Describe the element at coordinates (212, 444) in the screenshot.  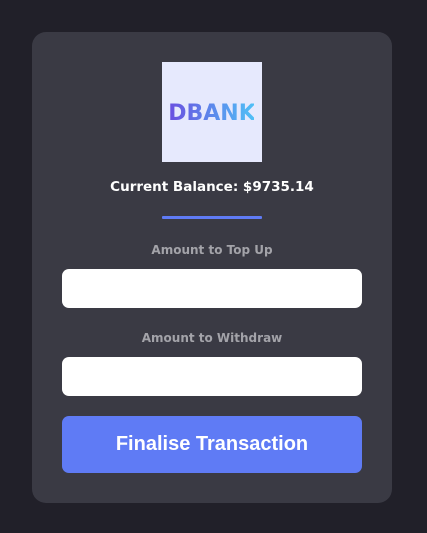
I see `finalise-transaction-button: Finalise Transaction` at that location.